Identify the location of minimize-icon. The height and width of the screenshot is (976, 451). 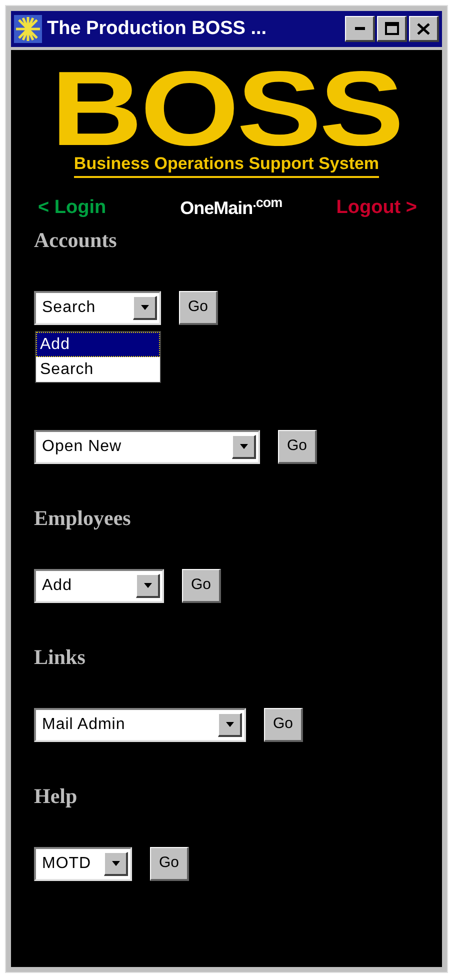
(359, 28).